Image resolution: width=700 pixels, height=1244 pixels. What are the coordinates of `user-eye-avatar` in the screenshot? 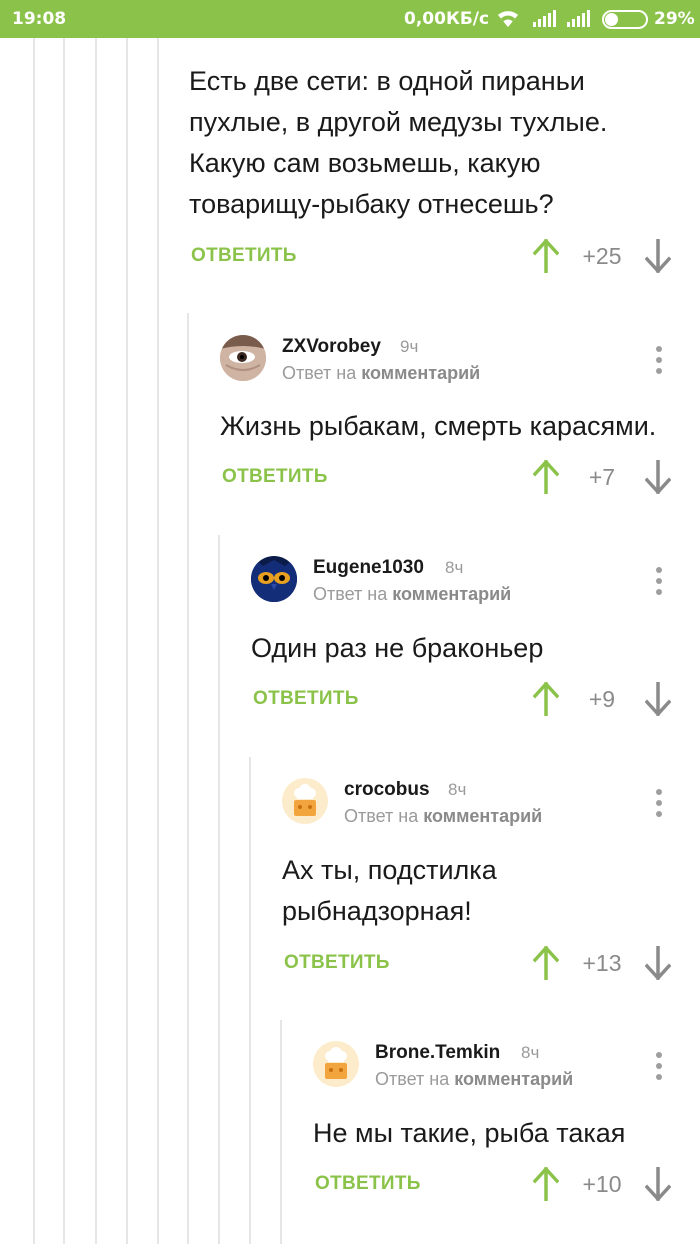 It's located at (243, 358).